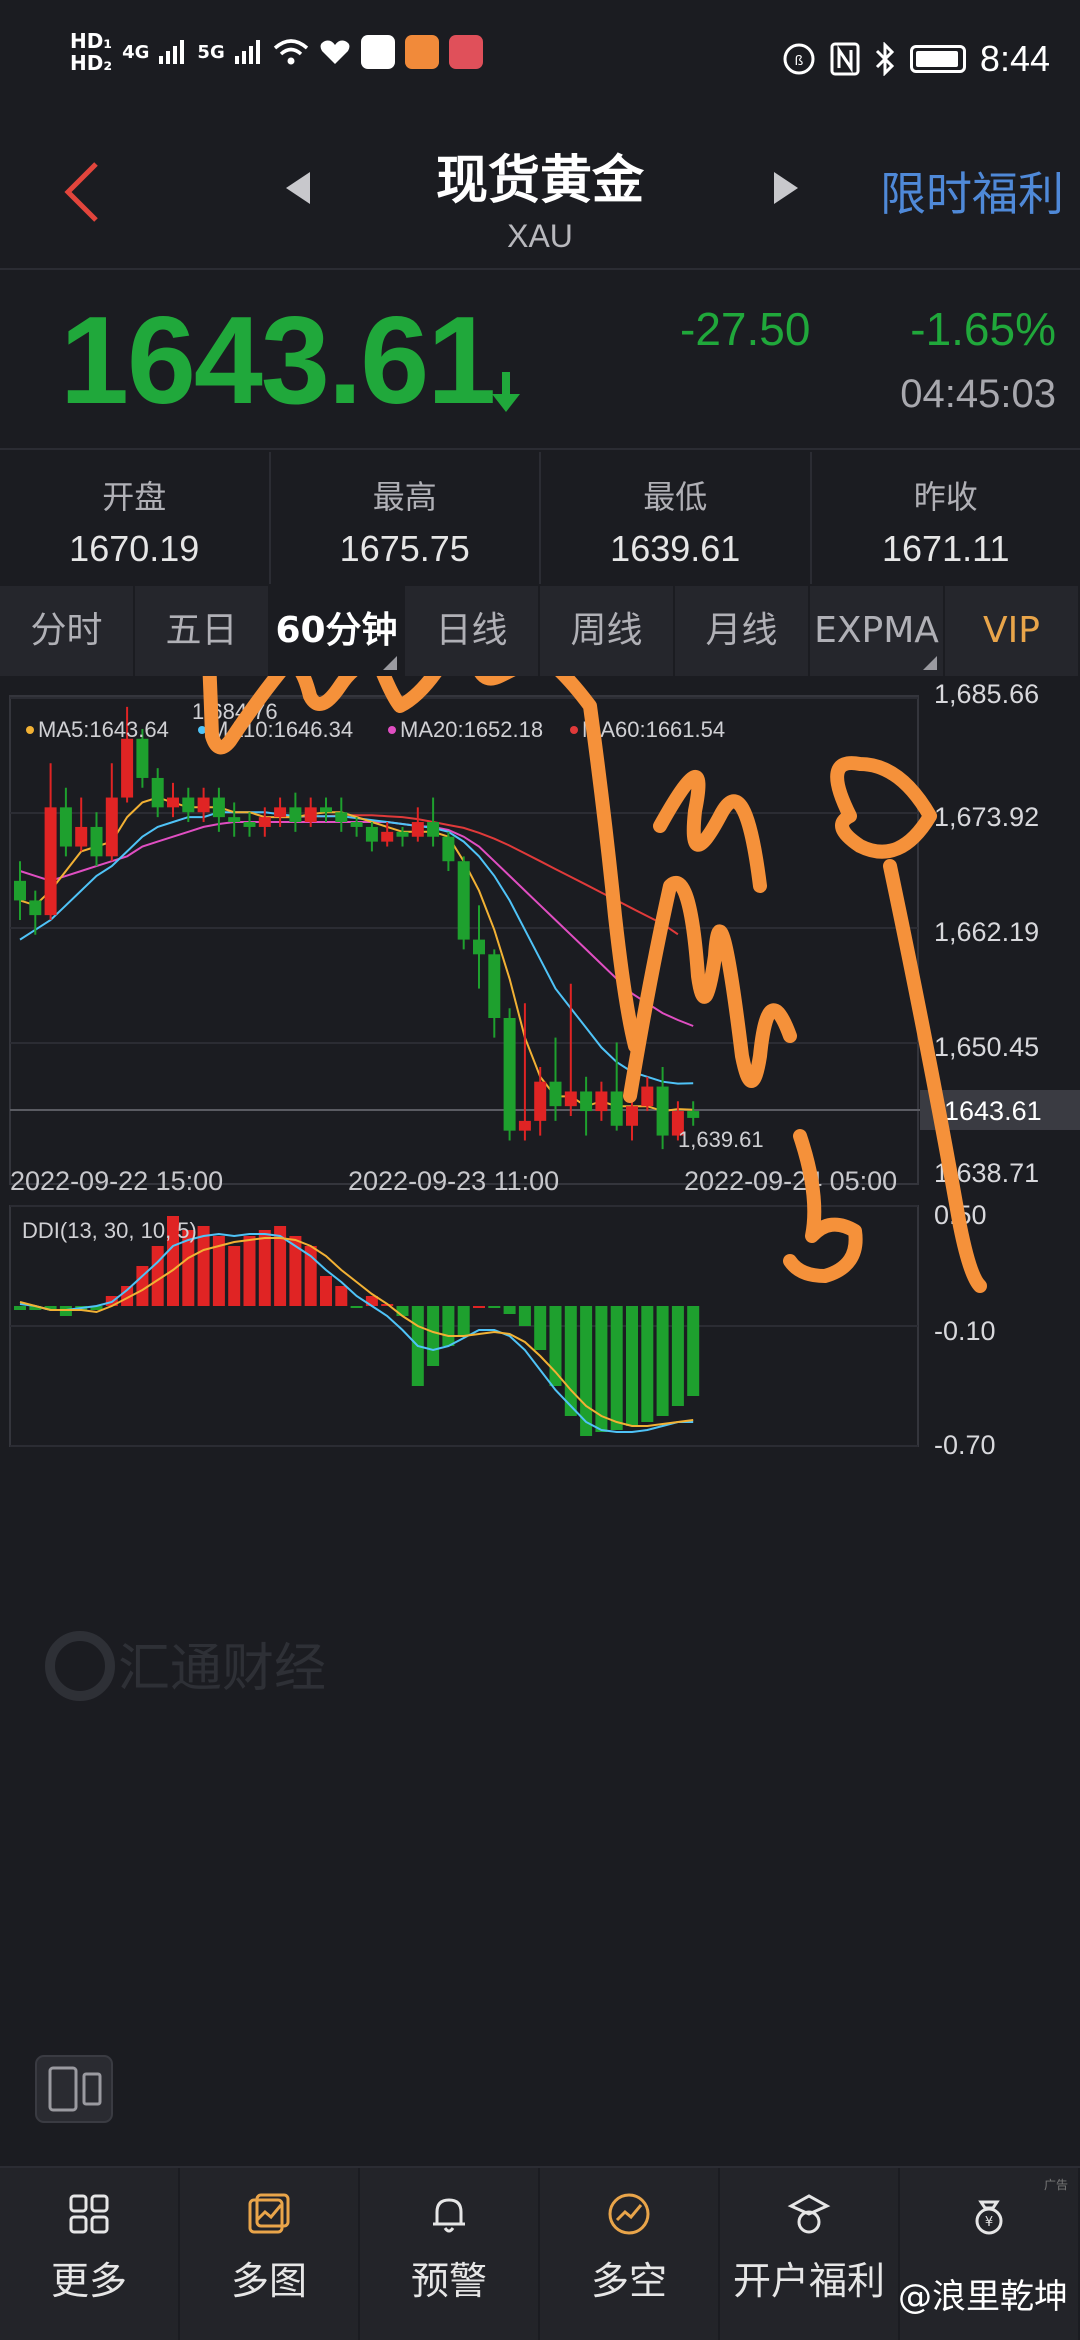 Image resolution: width=1080 pixels, height=2340 pixels. Describe the element at coordinates (449, 2215) in the screenshot. I see `bell-icon` at that location.